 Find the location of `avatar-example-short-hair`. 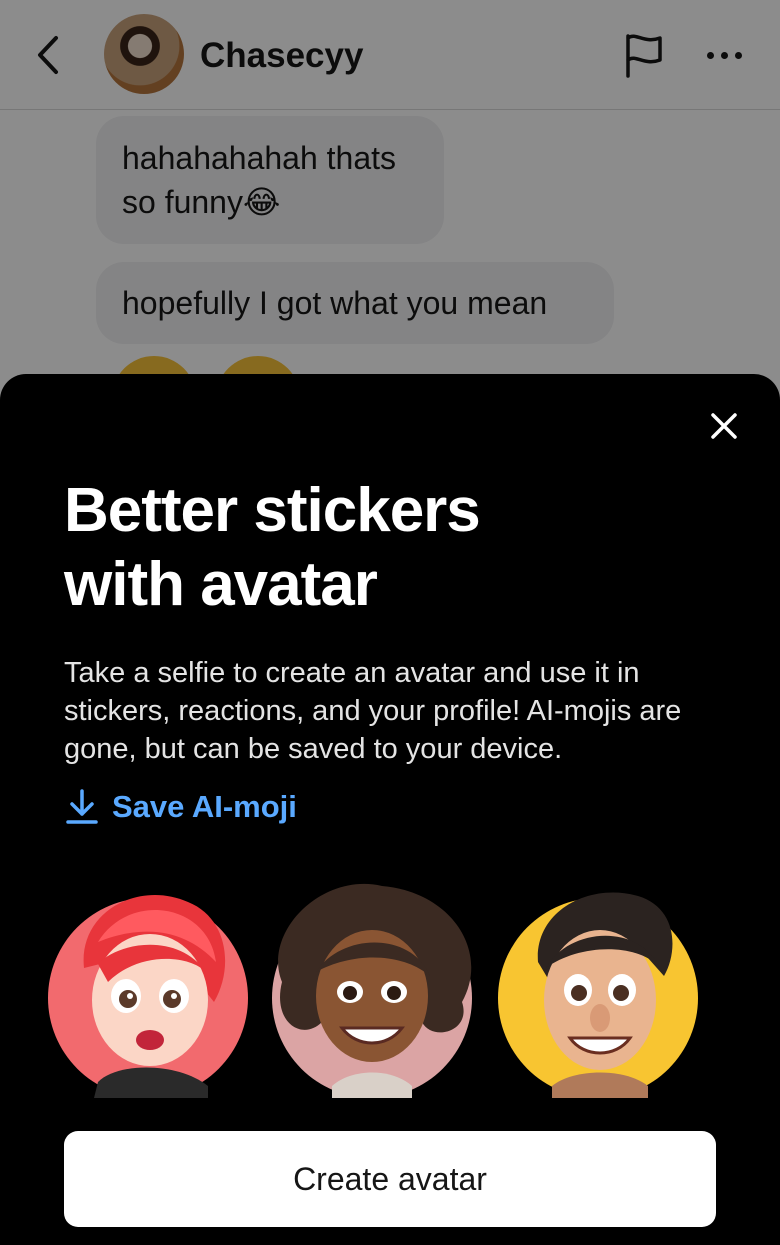

avatar-example-short-hair is located at coordinates (598, 995).